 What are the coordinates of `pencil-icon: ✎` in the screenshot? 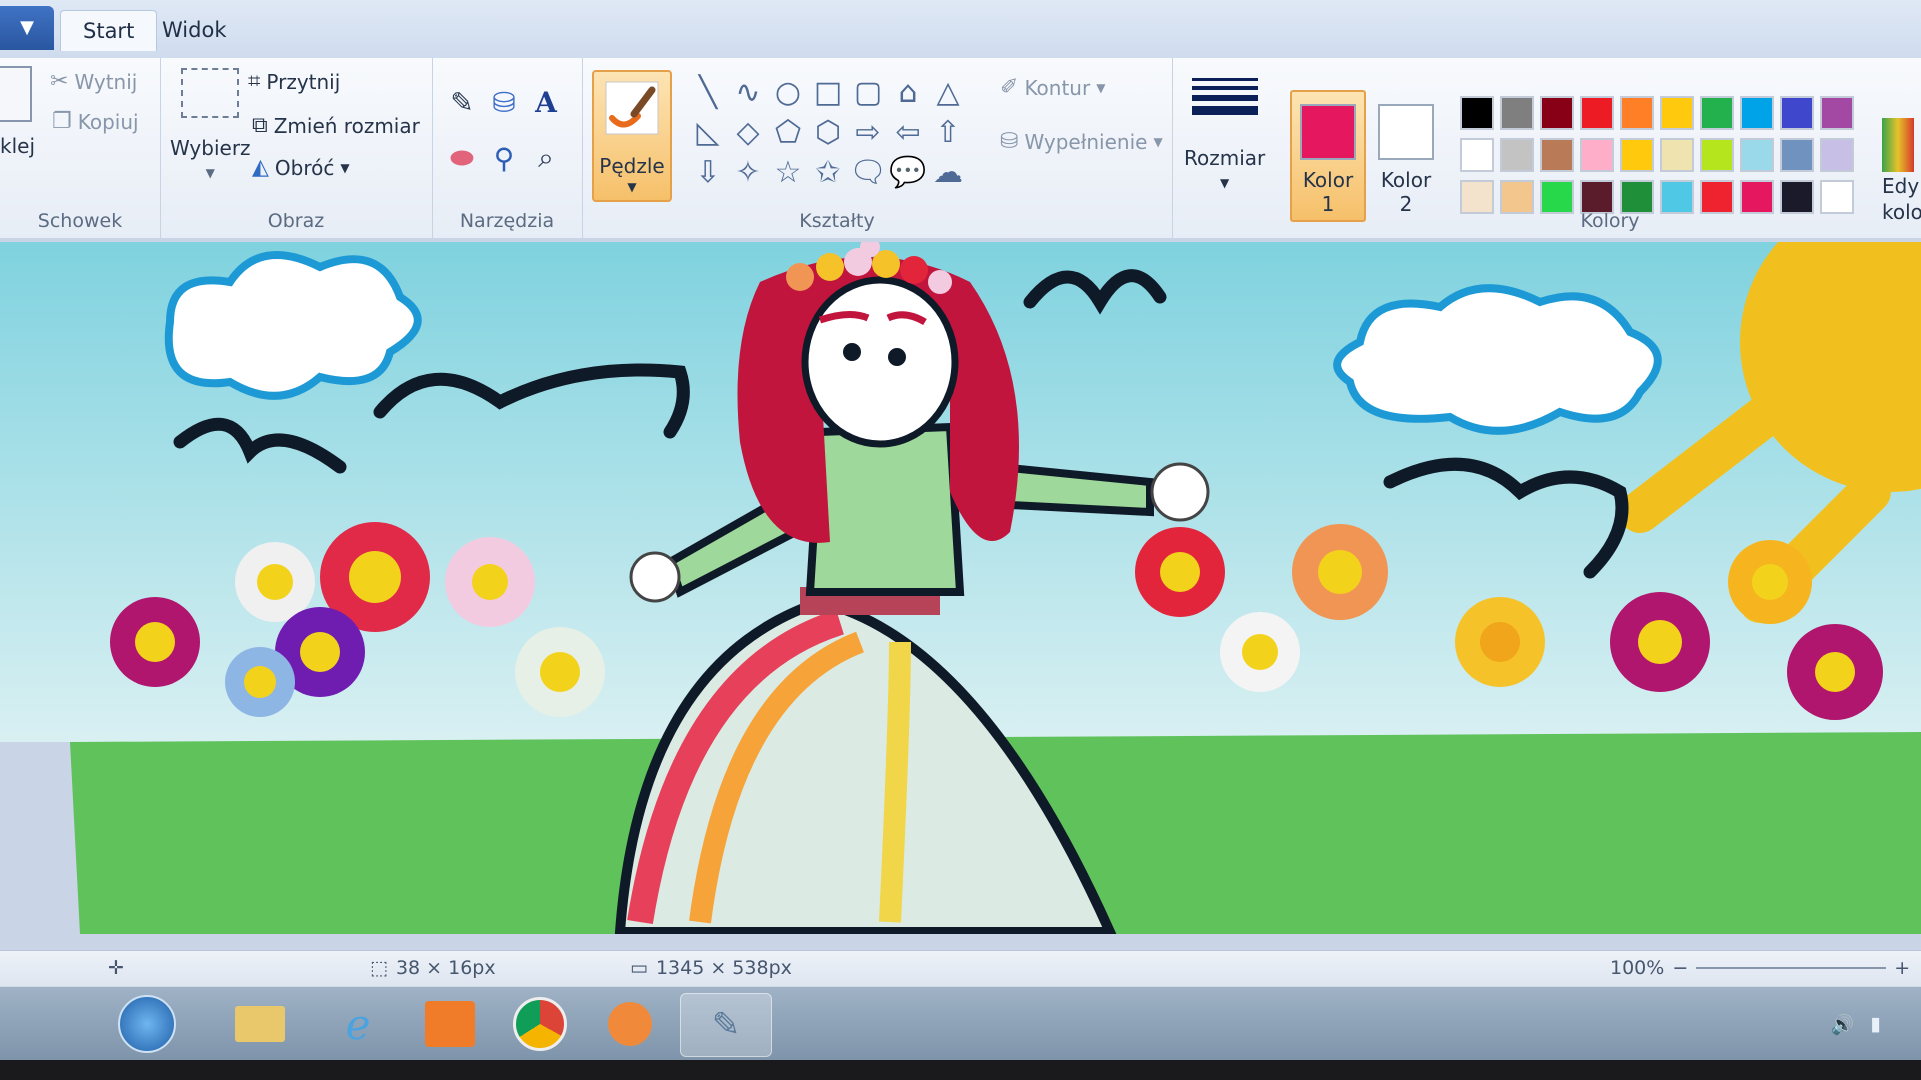 It's located at (462, 102).